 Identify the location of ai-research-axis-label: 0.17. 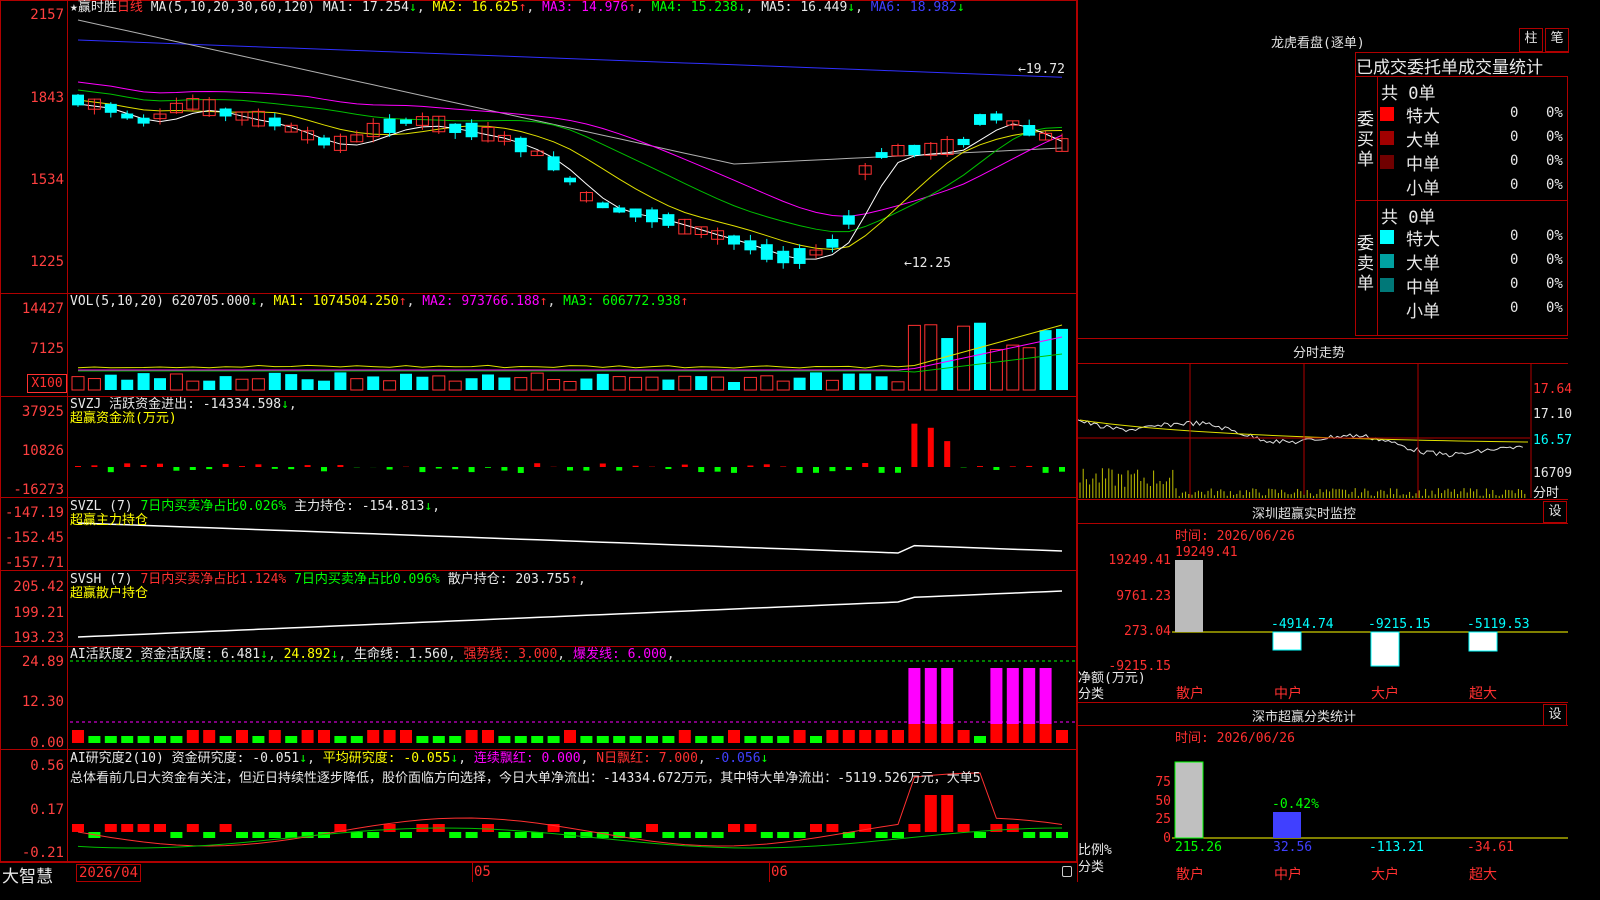
(47, 810).